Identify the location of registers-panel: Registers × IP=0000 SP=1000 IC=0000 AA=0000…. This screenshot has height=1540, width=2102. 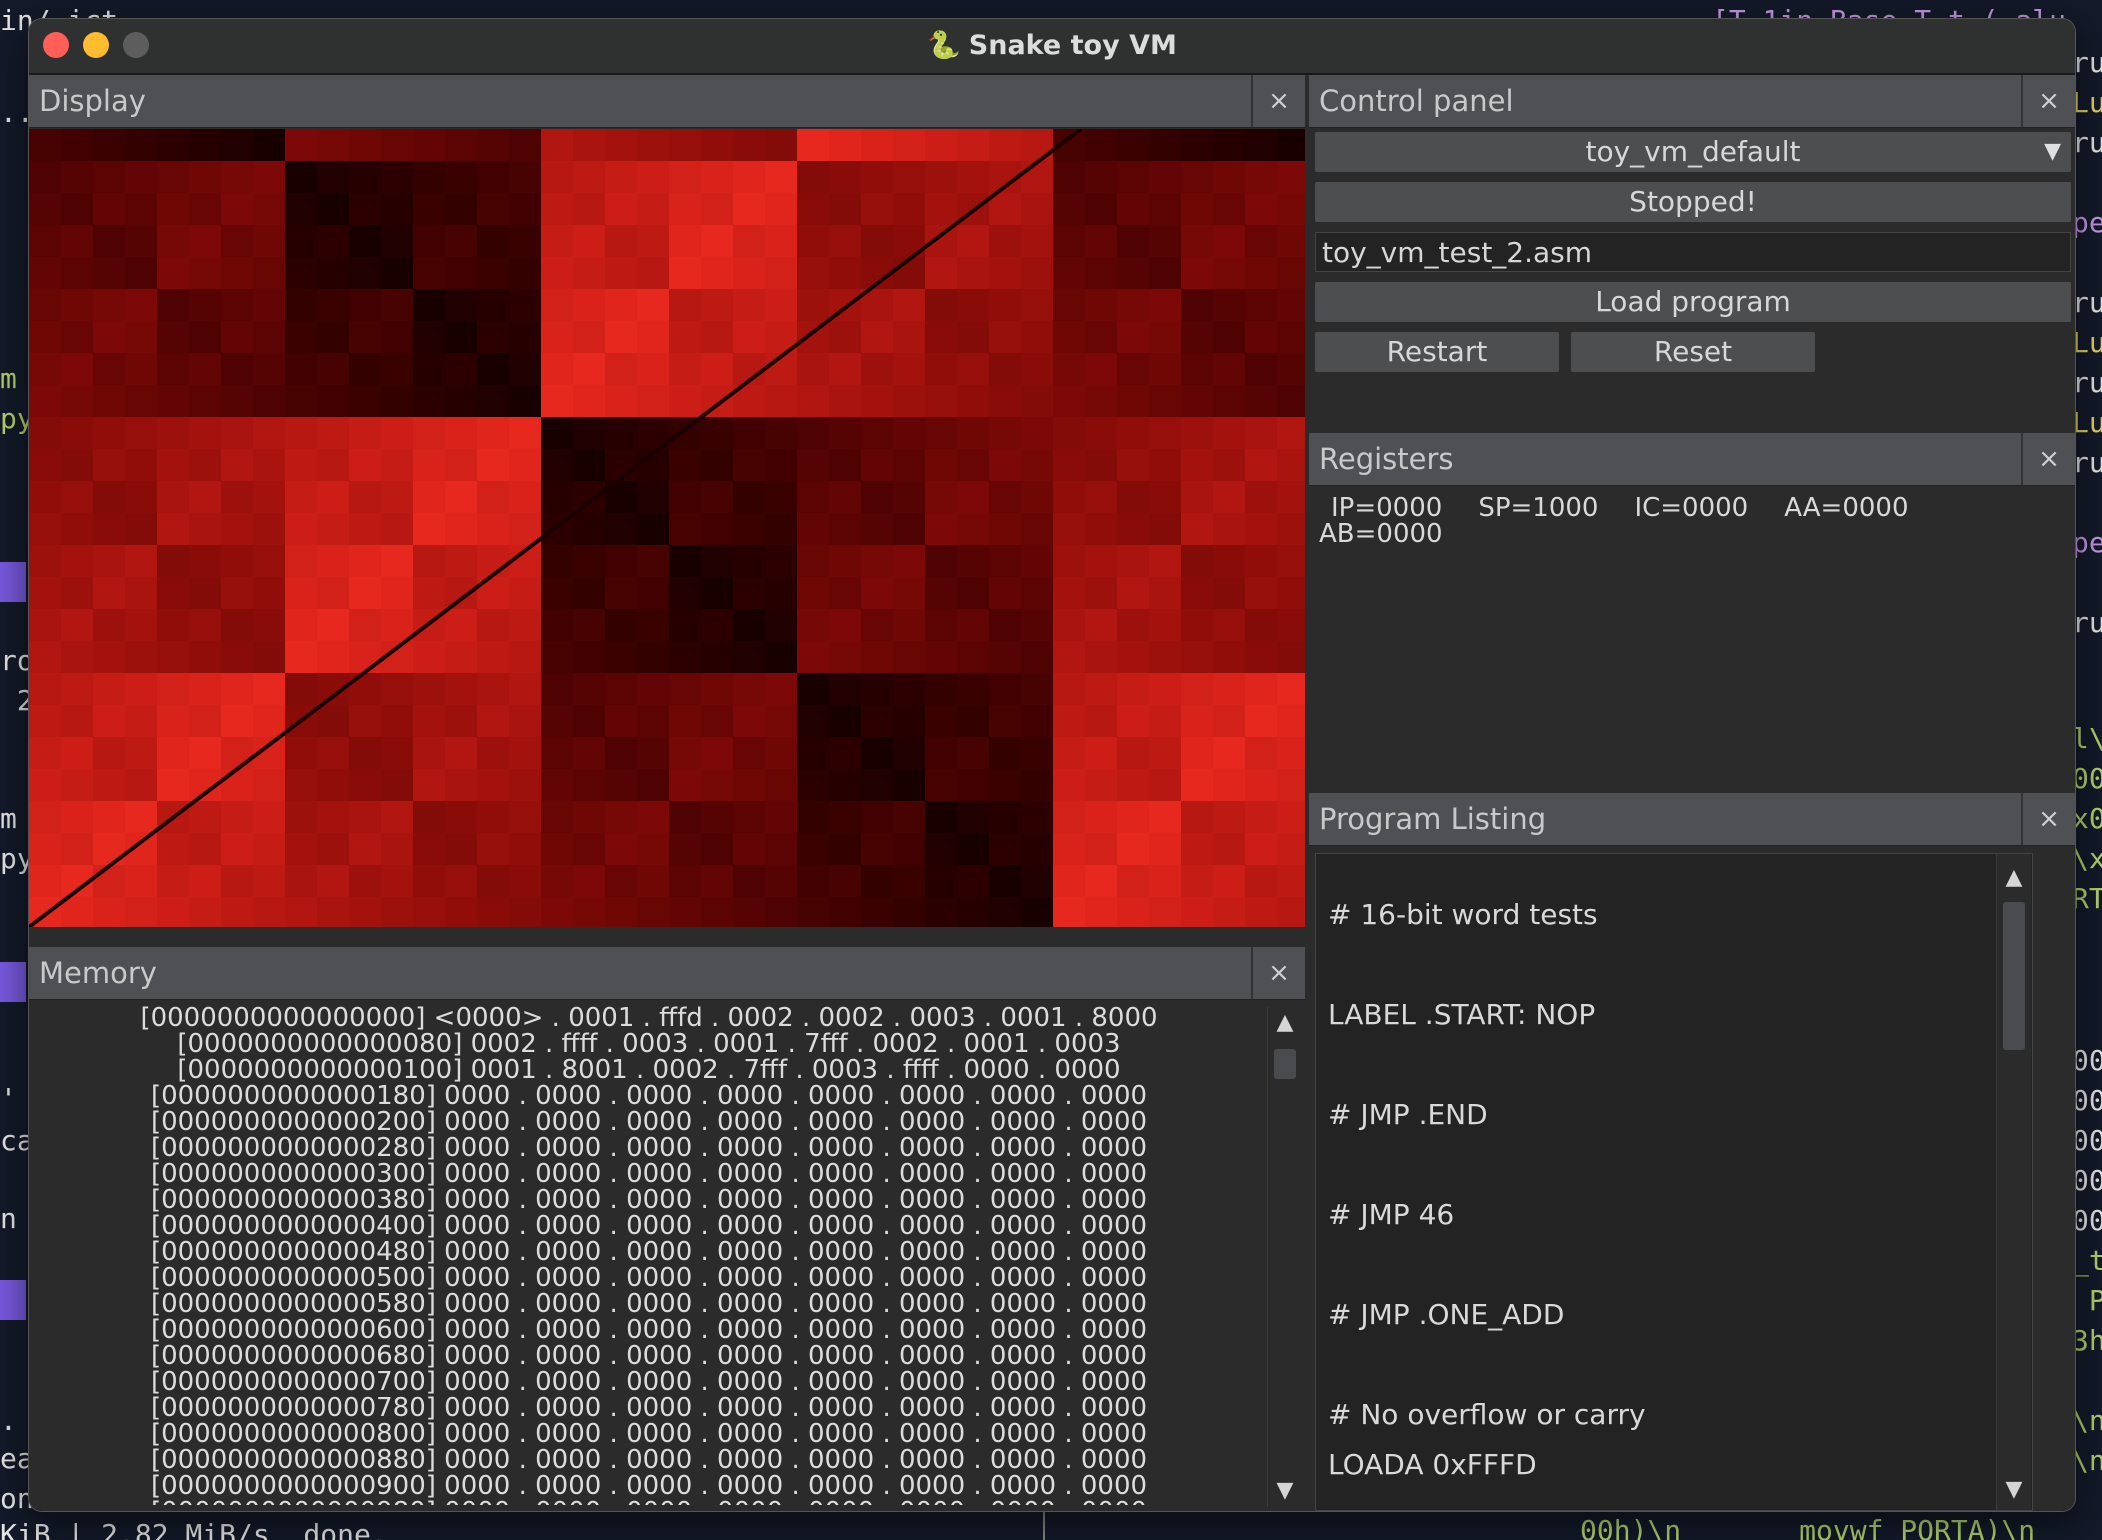
(1692, 606).